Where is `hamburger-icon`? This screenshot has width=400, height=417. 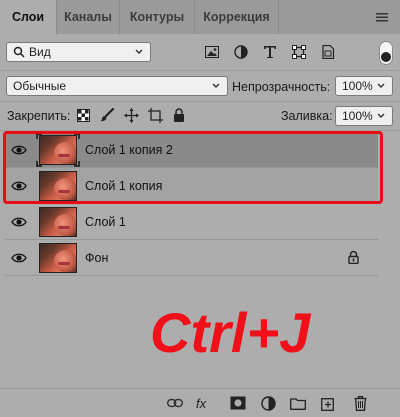
hamburger-icon is located at coordinates (382, 16).